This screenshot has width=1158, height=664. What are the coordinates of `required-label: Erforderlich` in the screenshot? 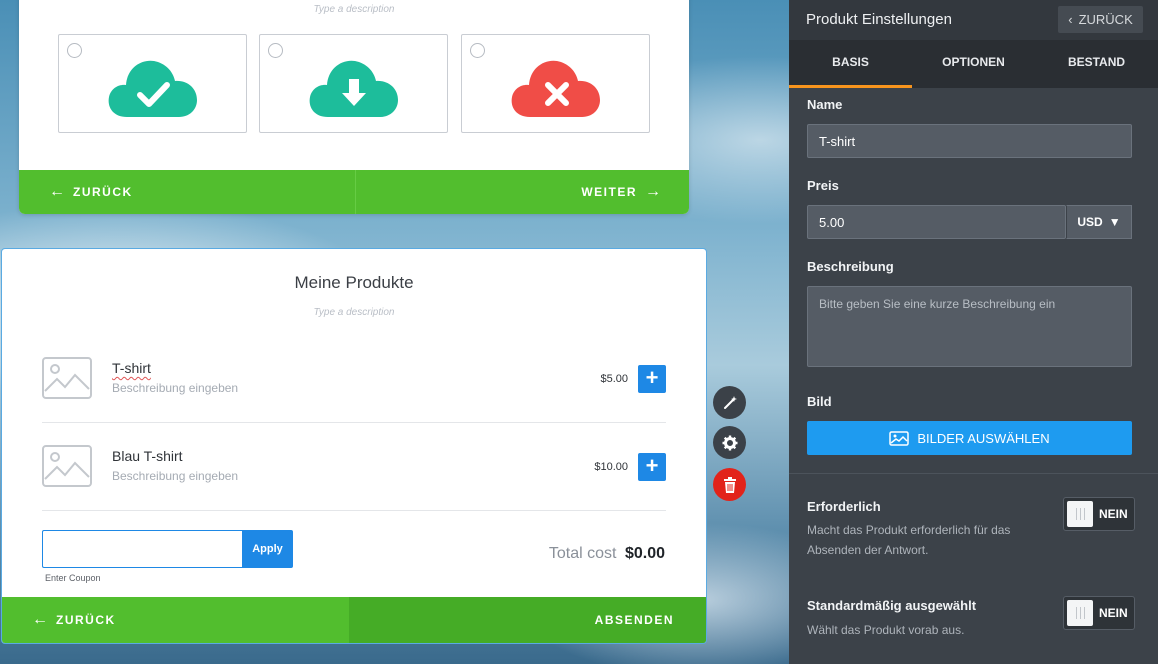 It's located at (844, 506).